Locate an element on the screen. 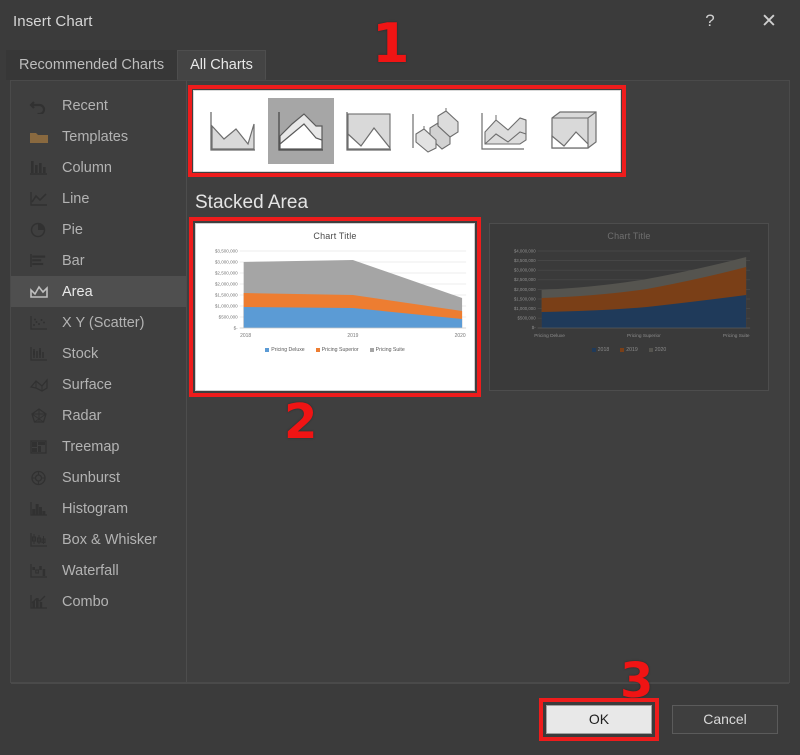 The width and height of the screenshot is (800, 755). sidebar-item-label: Line is located at coordinates (76, 198).